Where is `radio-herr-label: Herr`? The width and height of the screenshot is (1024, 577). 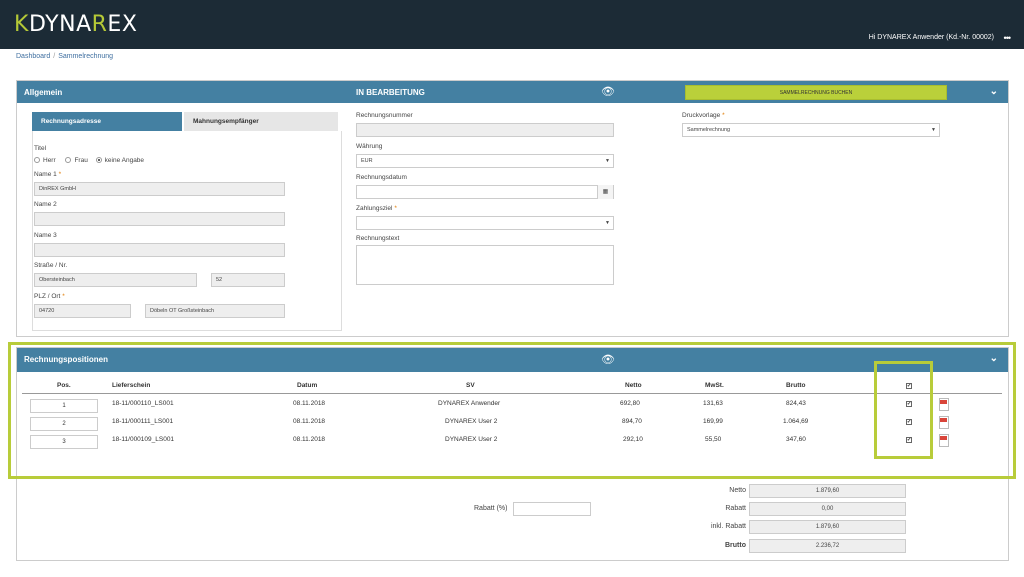
radio-herr-label: Herr is located at coordinates (49, 160).